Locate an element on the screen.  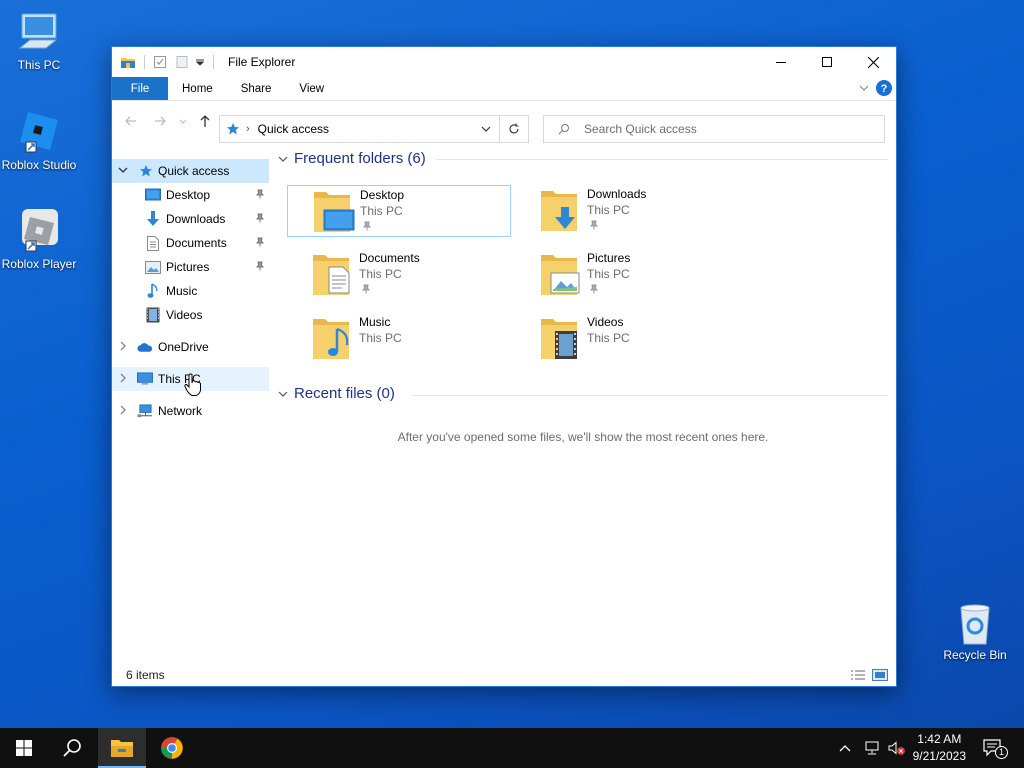
desktop-icon-roblox-player: Roblox Player is located at coordinates (39, 238).